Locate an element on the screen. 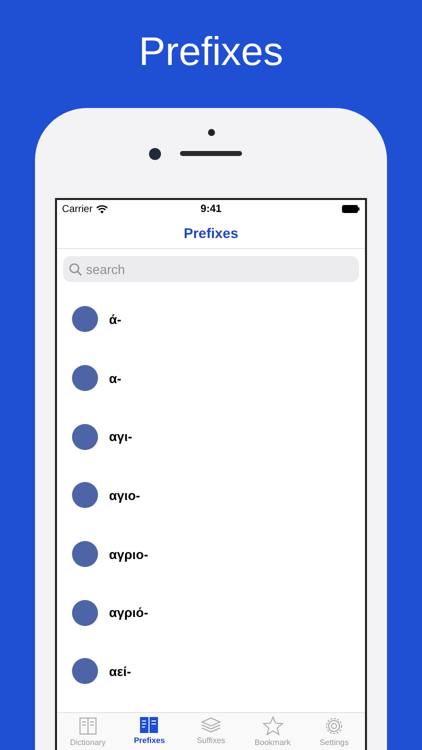 The image size is (422, 750). prefix-label: ά- is located at coordinates (115, 319).